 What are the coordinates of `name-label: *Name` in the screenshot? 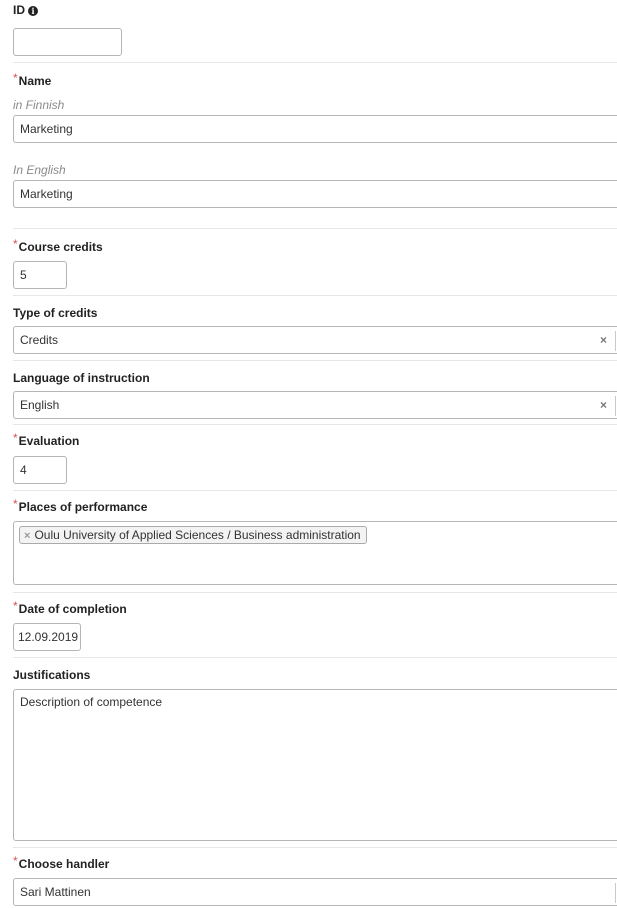 It's located at (32, 79).